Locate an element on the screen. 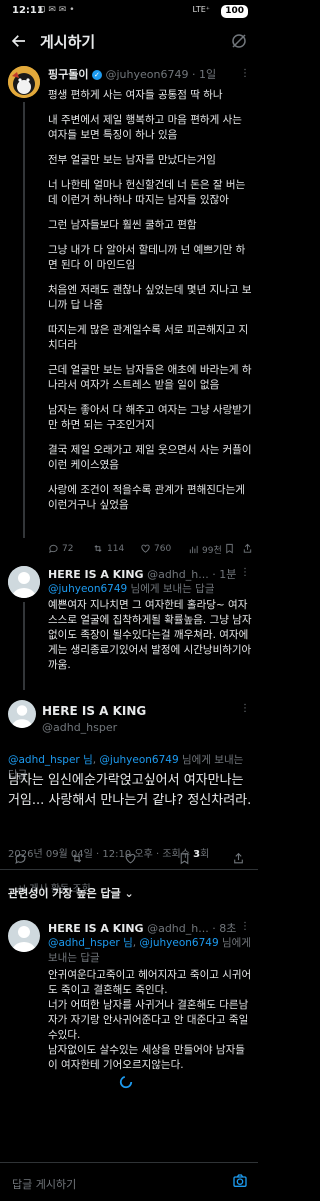 The width and height of the screenshot is (320, 1201). focused-post-actions is located at coordinates (132, 860).